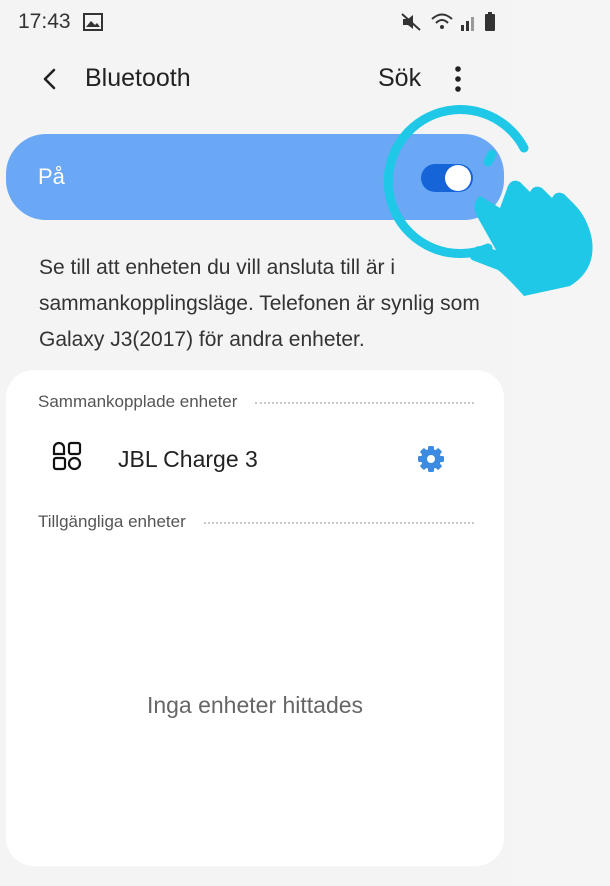  Describe the element at coordinates (138, 401) in the screenshot. I see `paired-section-title: Sammankopplade enheter` at that location.